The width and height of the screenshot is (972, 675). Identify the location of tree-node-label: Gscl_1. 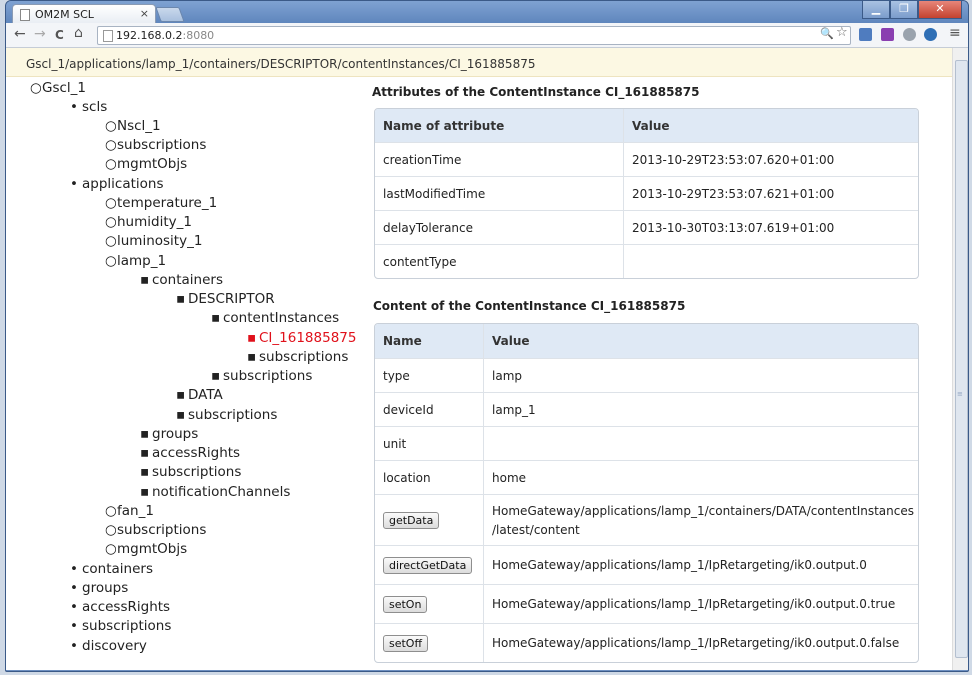
(64, 88).